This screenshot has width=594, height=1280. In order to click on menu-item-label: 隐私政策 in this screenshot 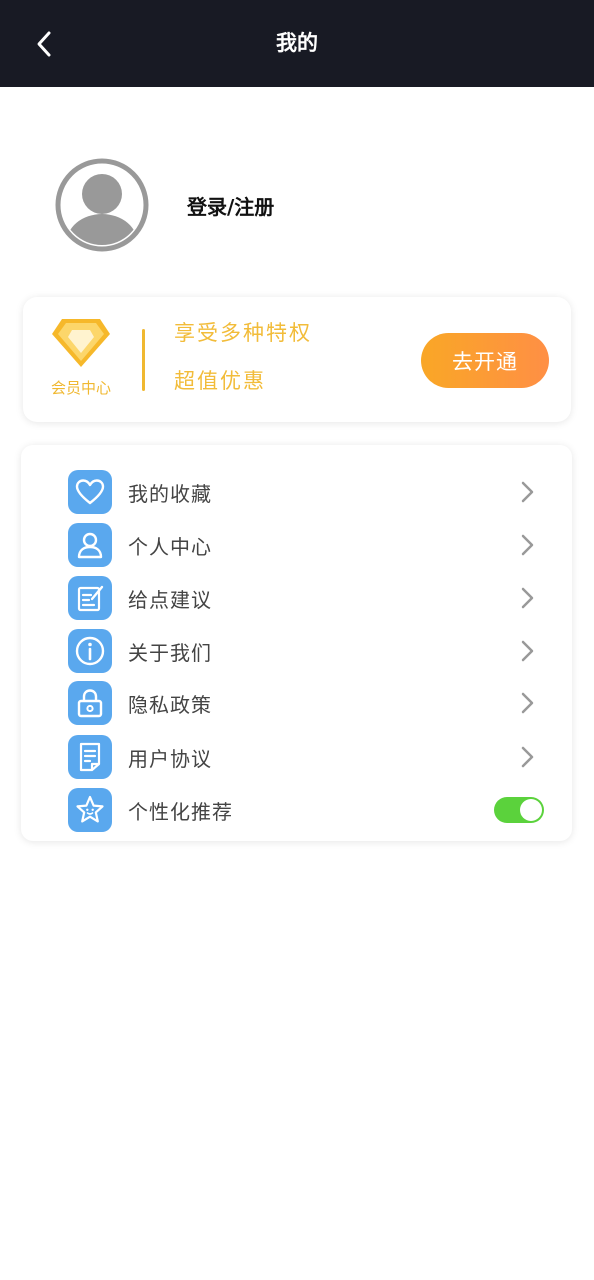, I will do `click(170, 704)`.